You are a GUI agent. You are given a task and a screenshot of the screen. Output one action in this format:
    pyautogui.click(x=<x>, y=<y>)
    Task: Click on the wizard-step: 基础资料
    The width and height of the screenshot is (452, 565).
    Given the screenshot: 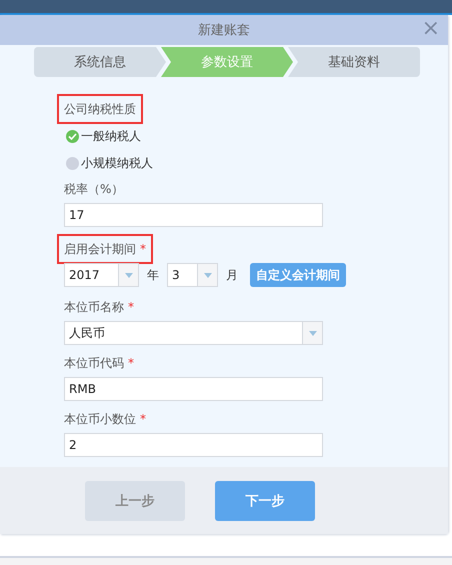 What is the action you would take?
    pyautogui.click(x=354, y=62)
    